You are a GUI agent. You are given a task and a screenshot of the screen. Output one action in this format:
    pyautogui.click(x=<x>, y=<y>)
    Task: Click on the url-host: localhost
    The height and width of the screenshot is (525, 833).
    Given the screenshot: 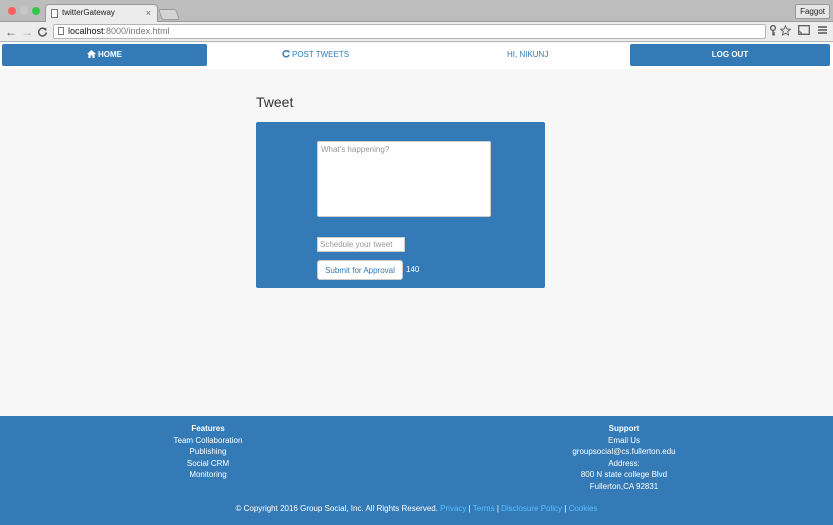 What is the action you would take?
    pyautogui.click(x=86, y=31)
    